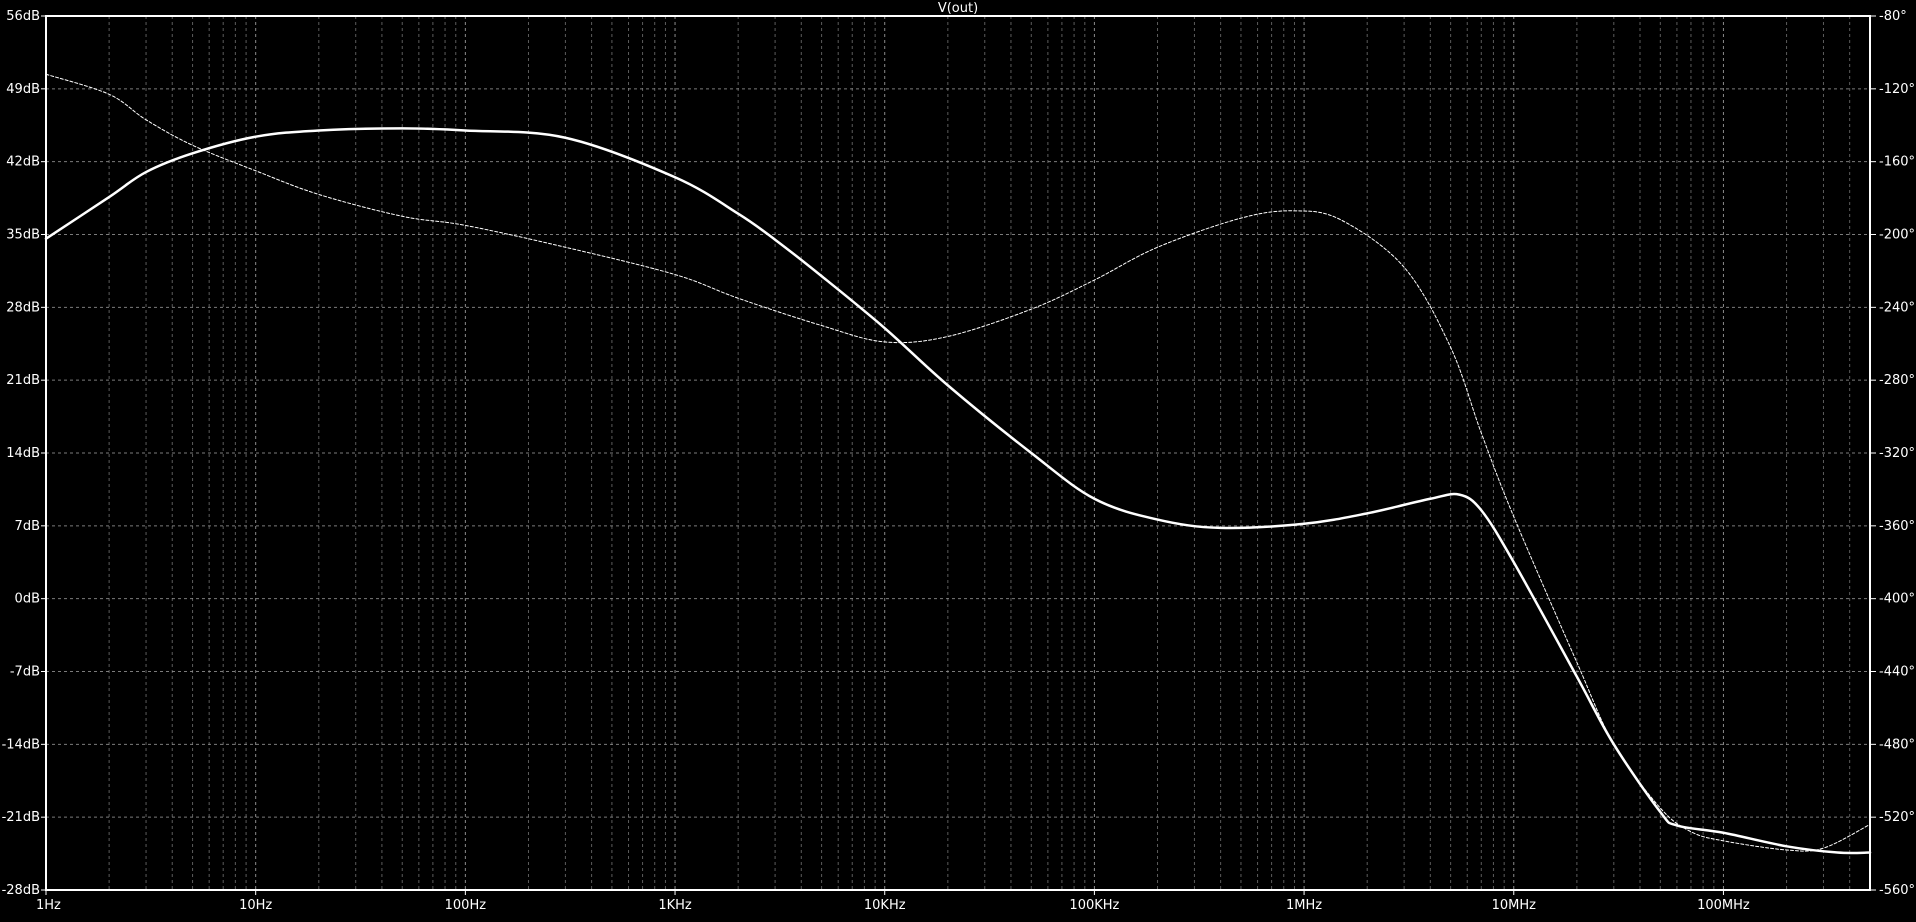  Describe the element at coordinates (27, 526) in the screenshot. I see `y-left-tick-label: 7dB` at that location.